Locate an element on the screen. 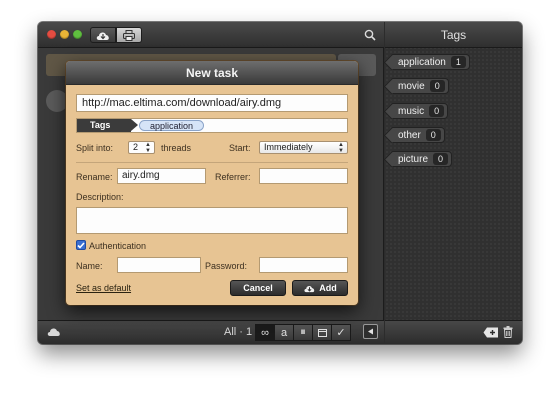 This screenshot has height=398, width=560. rename-label: Rename: is located at coordinates (94, 177).